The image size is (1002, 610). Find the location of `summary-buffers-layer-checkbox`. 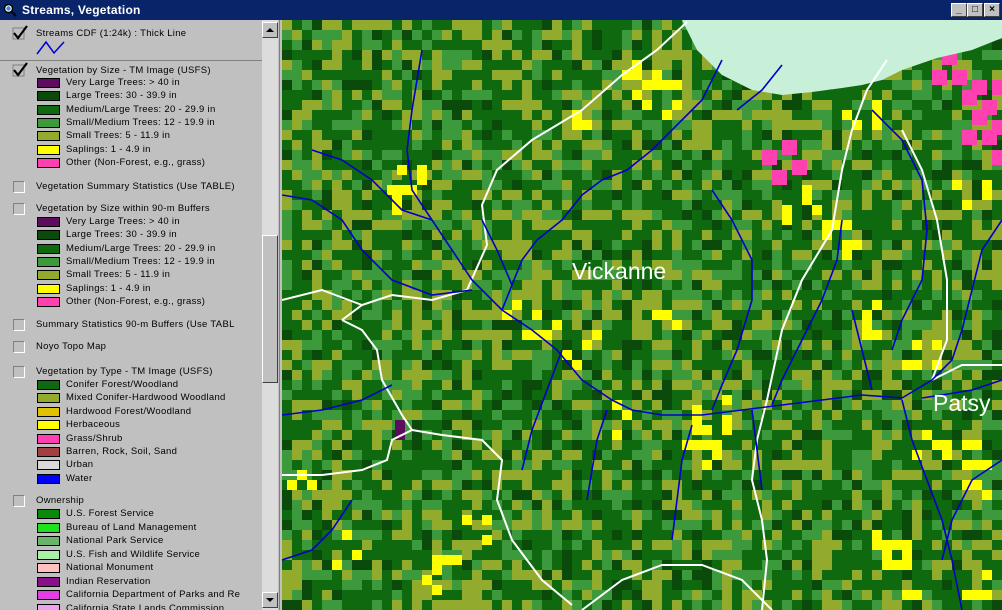

summary-buffers-layer-checkbox is located at coordinates (19, 325).